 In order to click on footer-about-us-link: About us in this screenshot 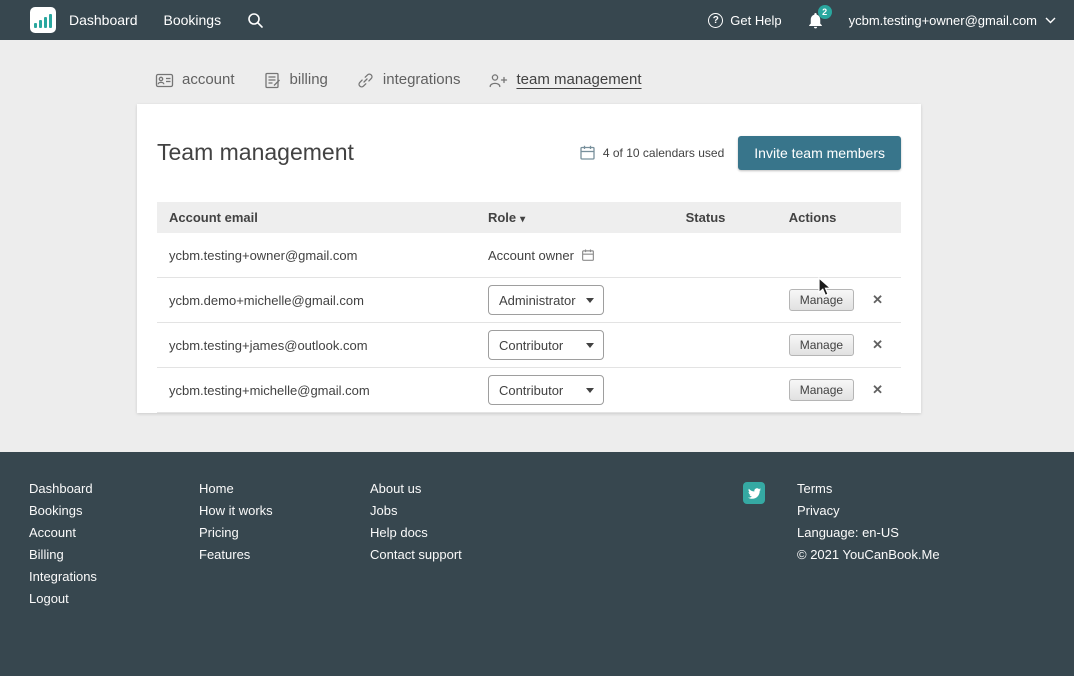, I will do `click(416, 489)`.